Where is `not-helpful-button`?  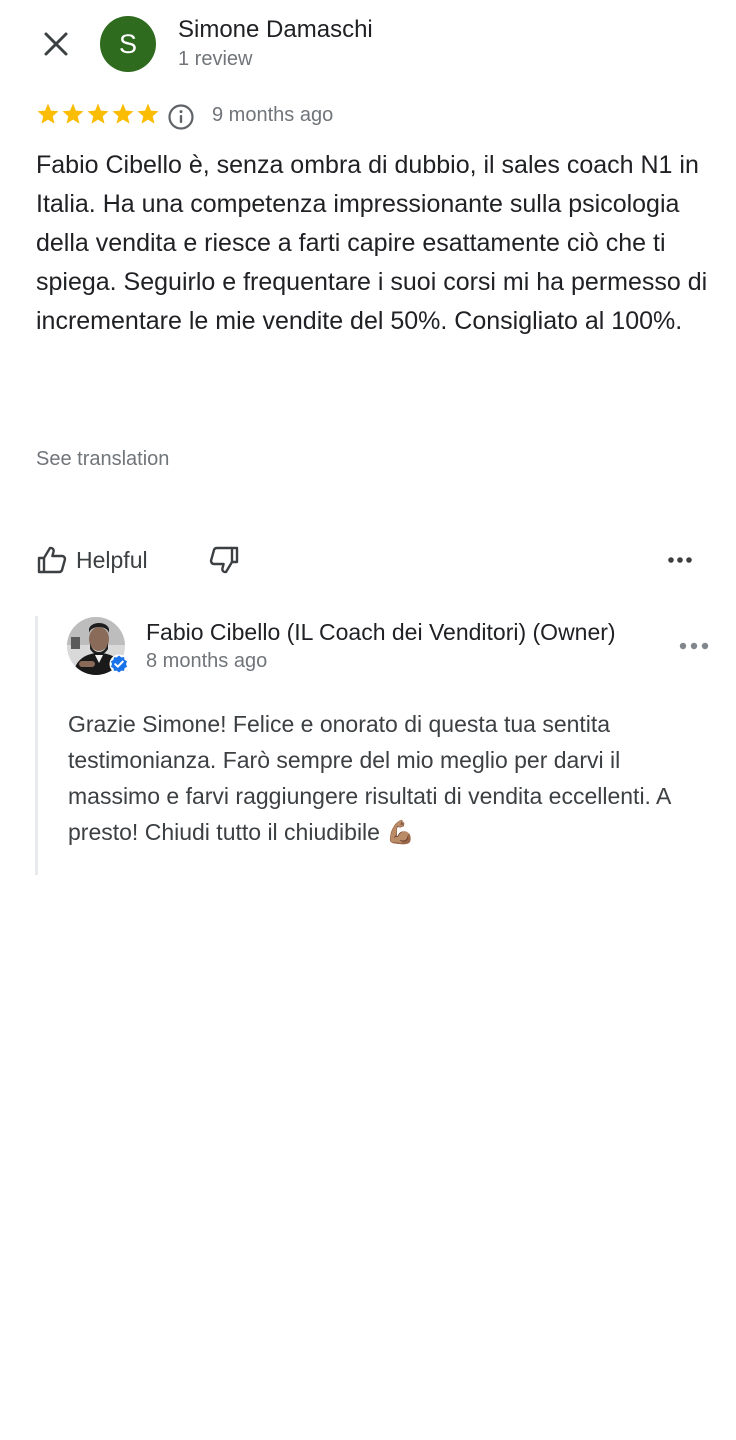 not-helpful-button is located at coordinates (224, 560).